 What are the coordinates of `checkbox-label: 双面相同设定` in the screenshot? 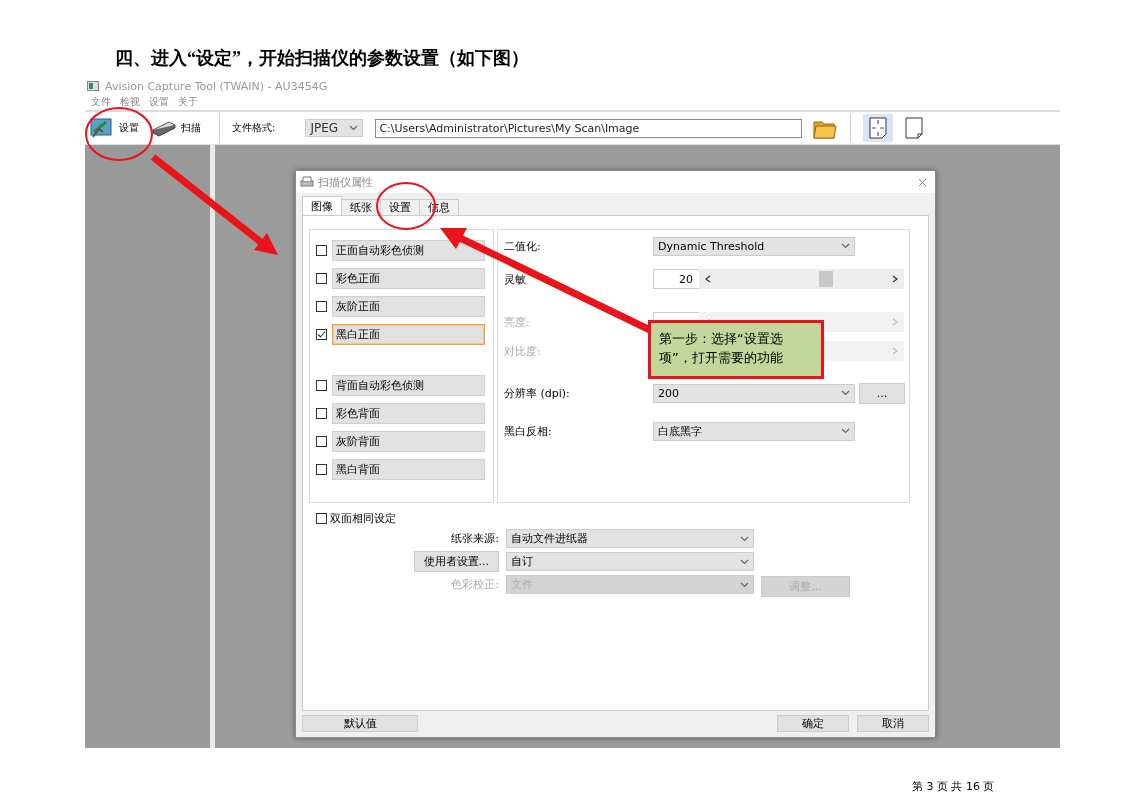 It's located at (363, 518).